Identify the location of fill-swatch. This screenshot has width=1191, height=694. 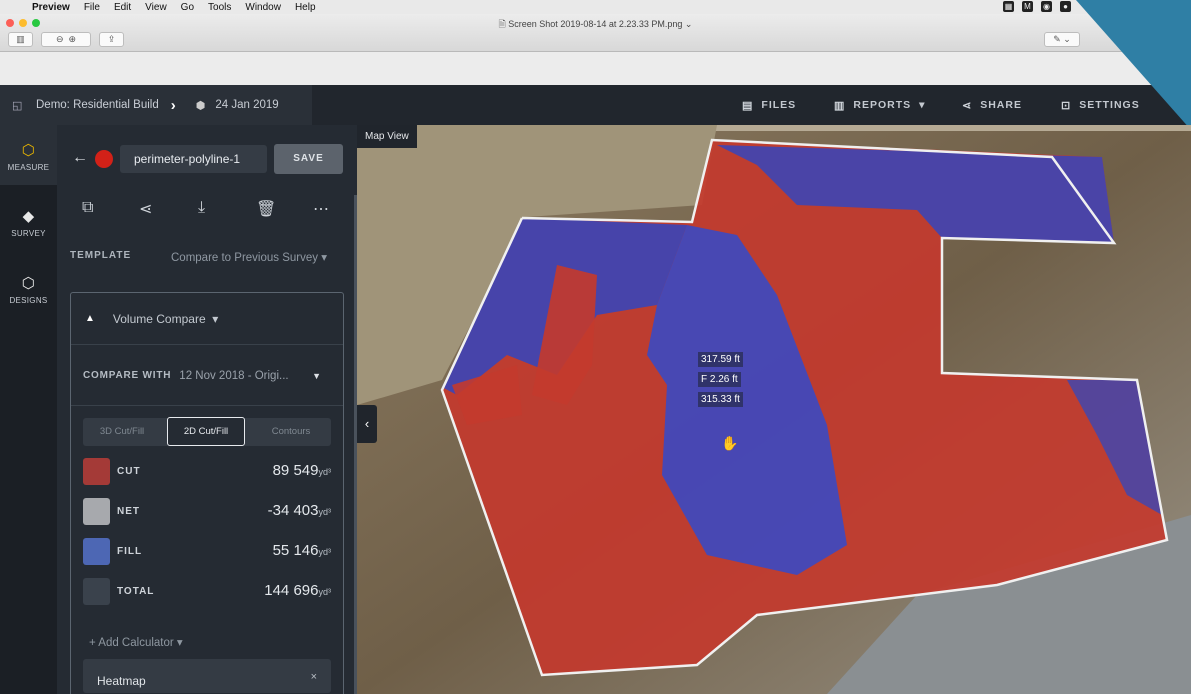
(96, 551).